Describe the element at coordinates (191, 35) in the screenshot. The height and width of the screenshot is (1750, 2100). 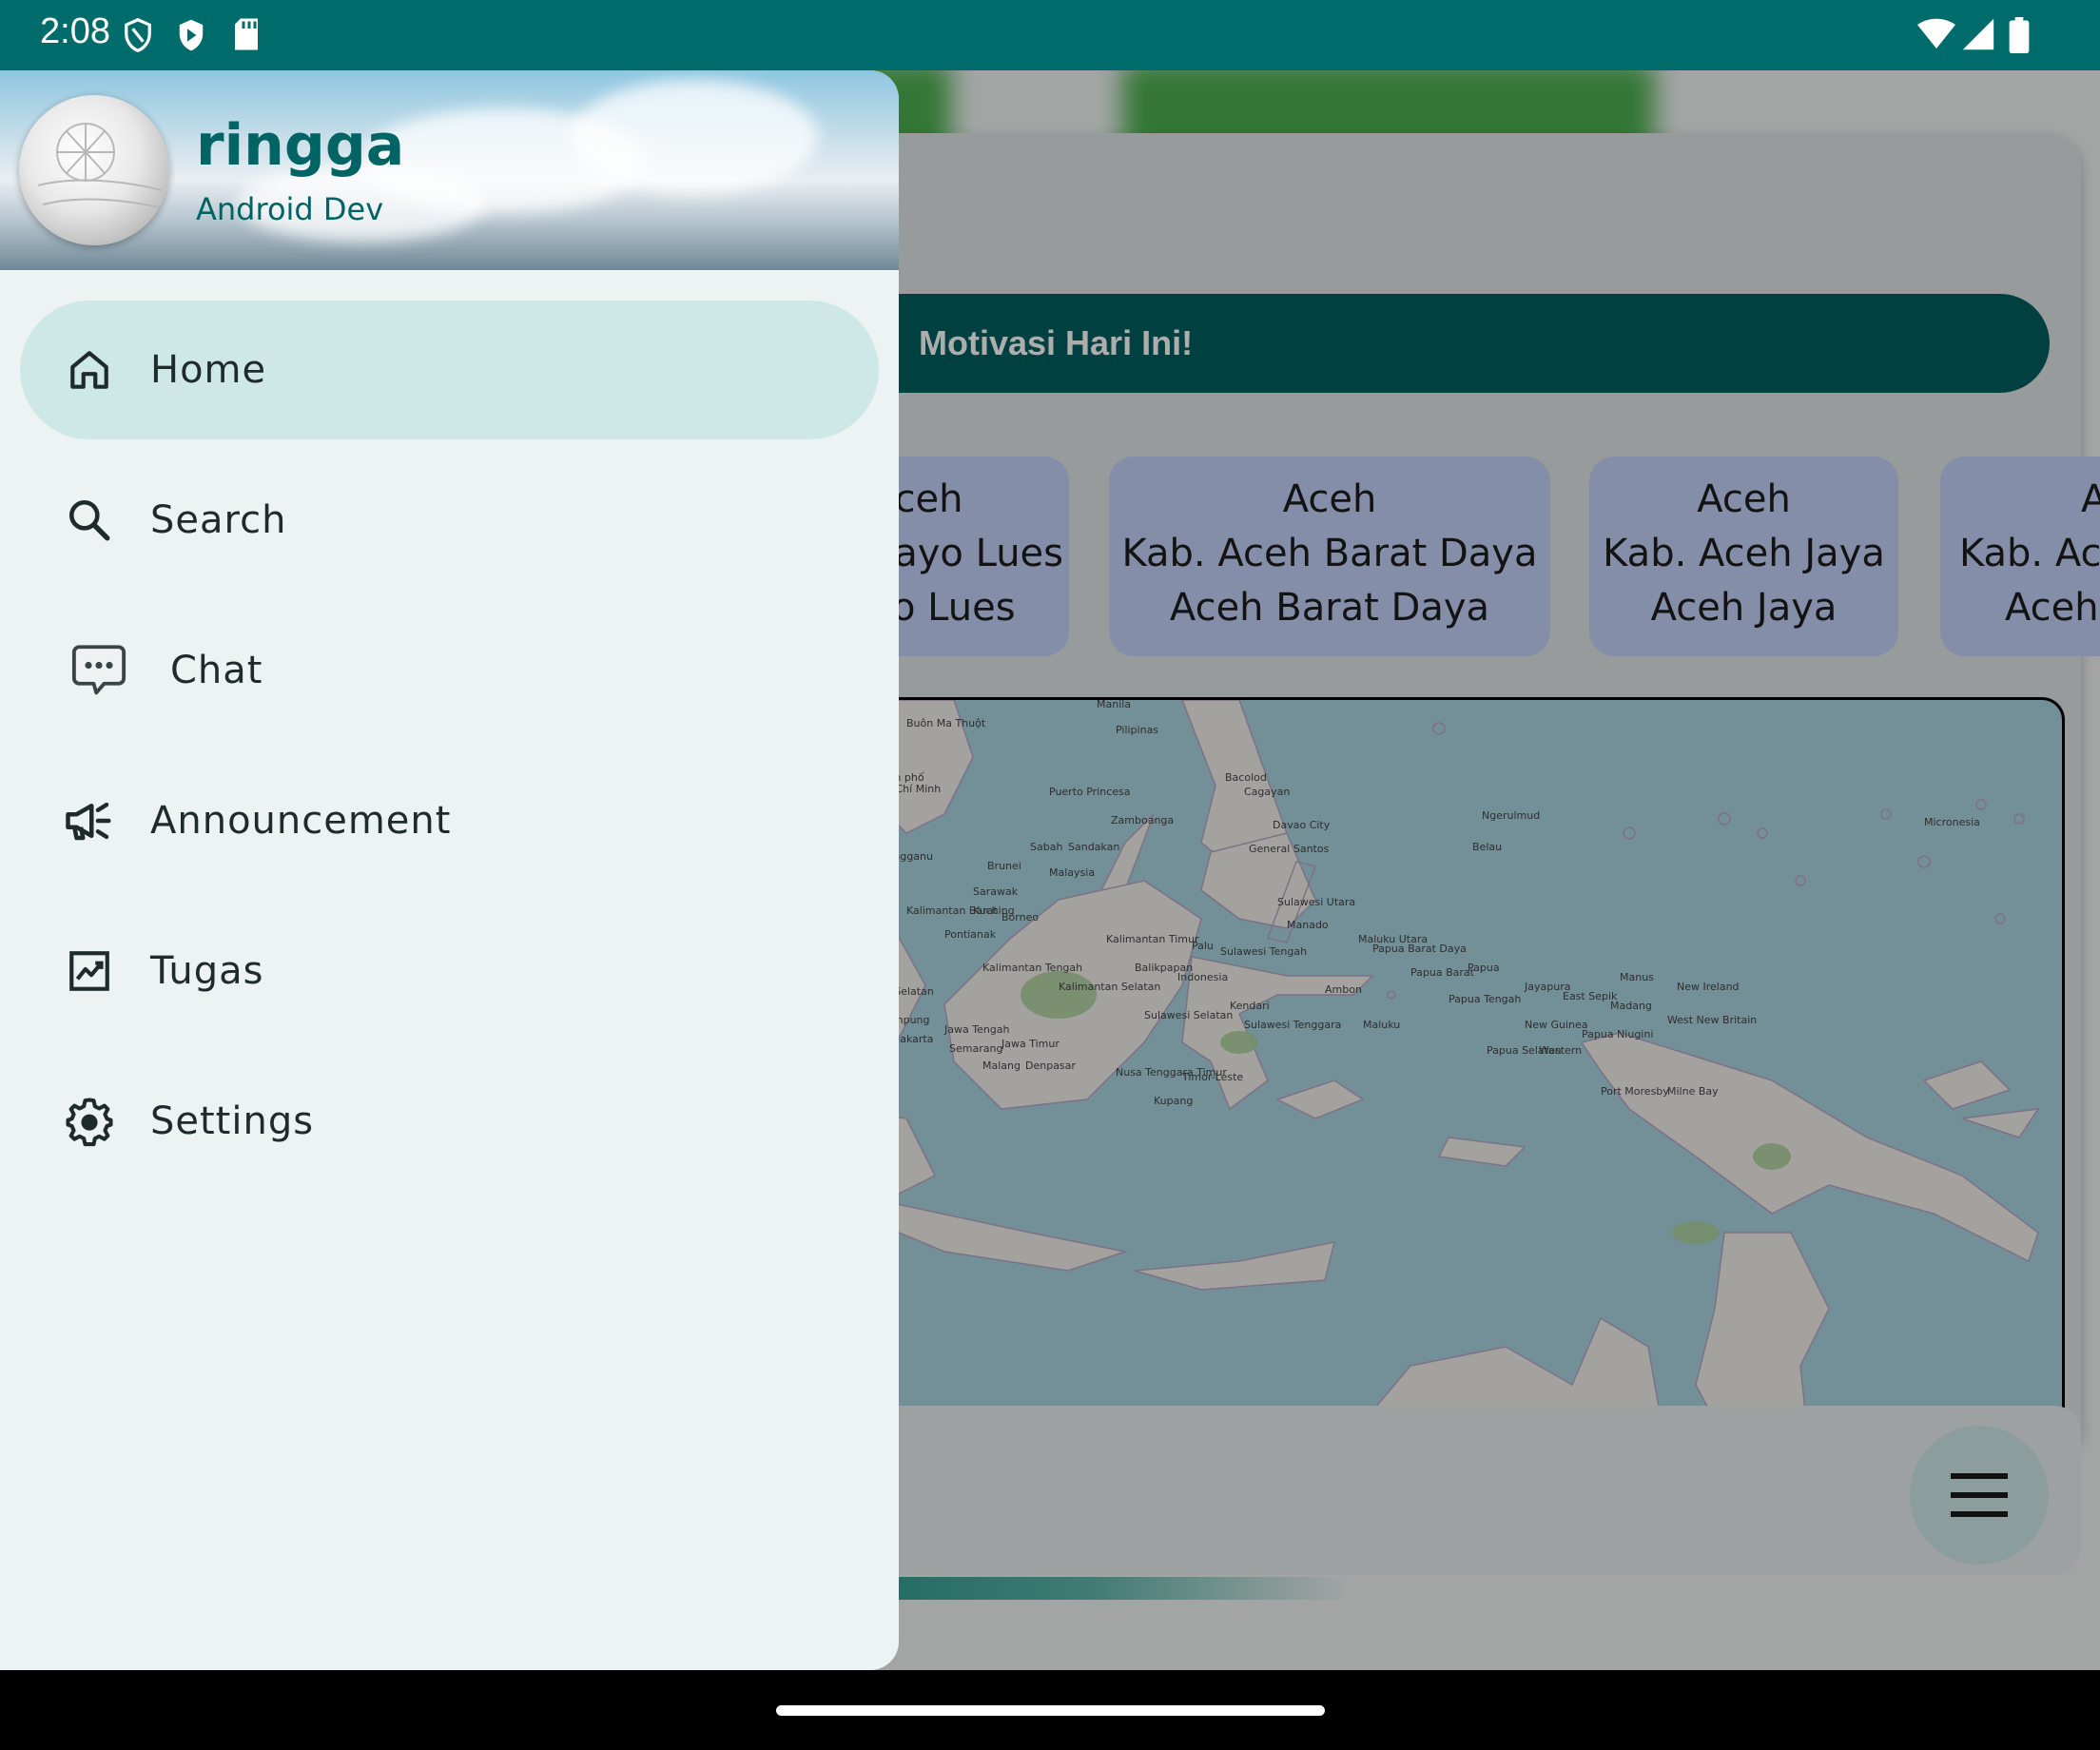
I see `play-protect-icon` at that location.